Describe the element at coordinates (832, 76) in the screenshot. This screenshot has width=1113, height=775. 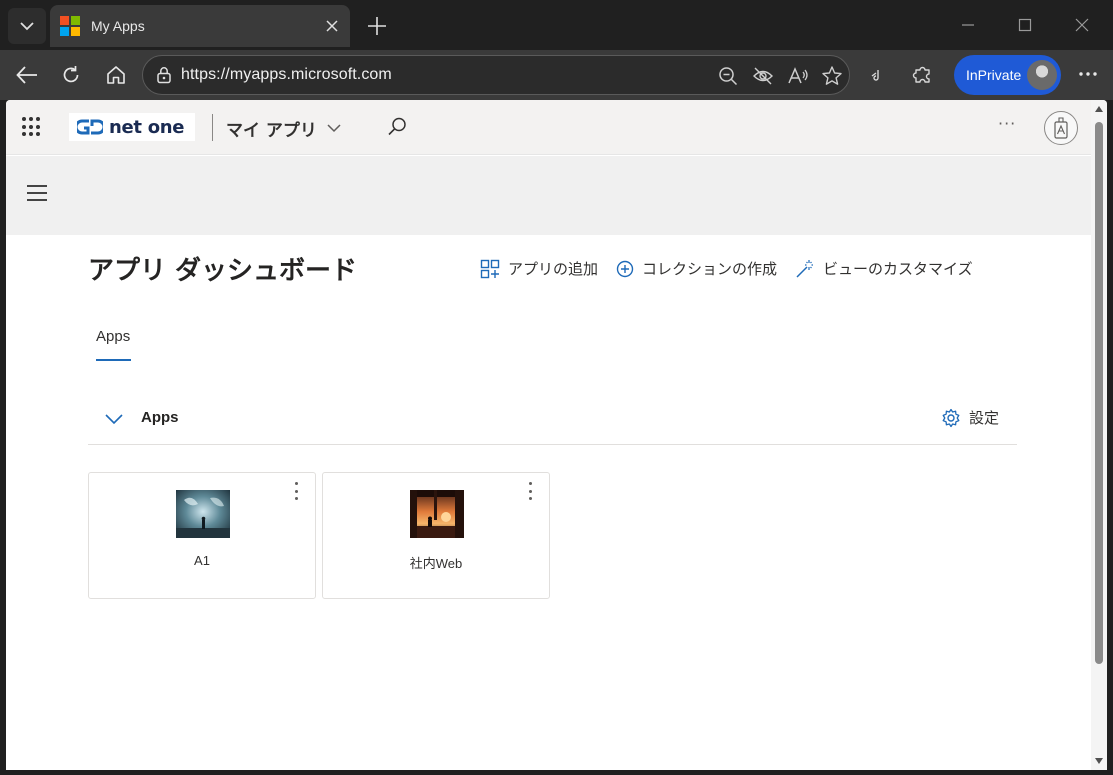
I see `favorite-star-icon` at that location.